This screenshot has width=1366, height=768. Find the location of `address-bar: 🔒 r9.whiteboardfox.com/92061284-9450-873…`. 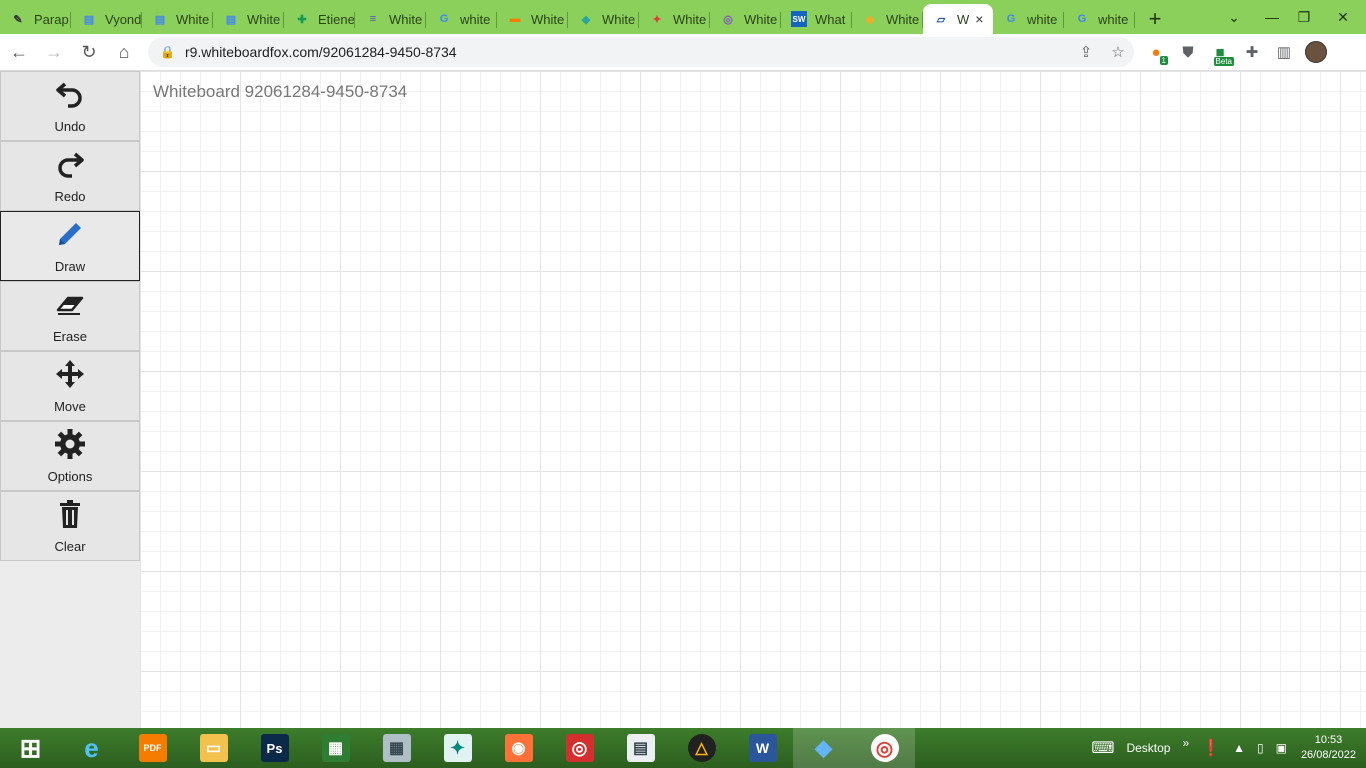

address-bar: 🔒 r9.whiteboardfox.com/92061284-9450-873… is located at coordinates (641, 52).